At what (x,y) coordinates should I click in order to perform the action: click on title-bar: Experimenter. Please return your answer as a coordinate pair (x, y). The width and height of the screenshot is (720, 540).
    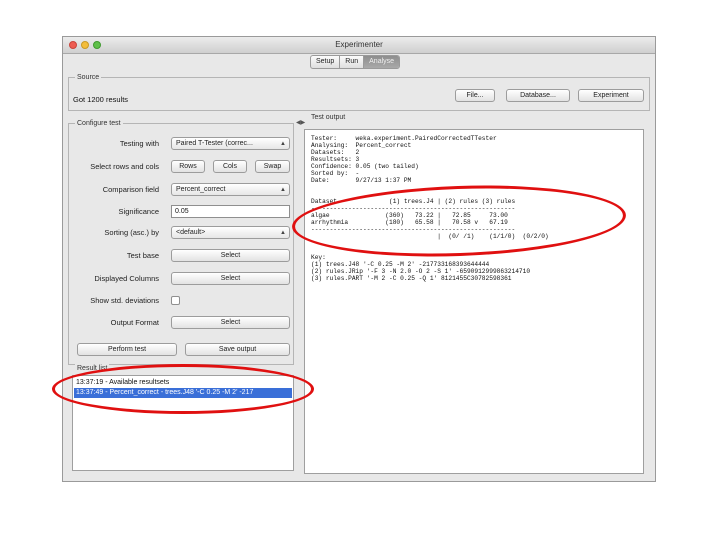
    Looking at the image, I should click on (359, 45).